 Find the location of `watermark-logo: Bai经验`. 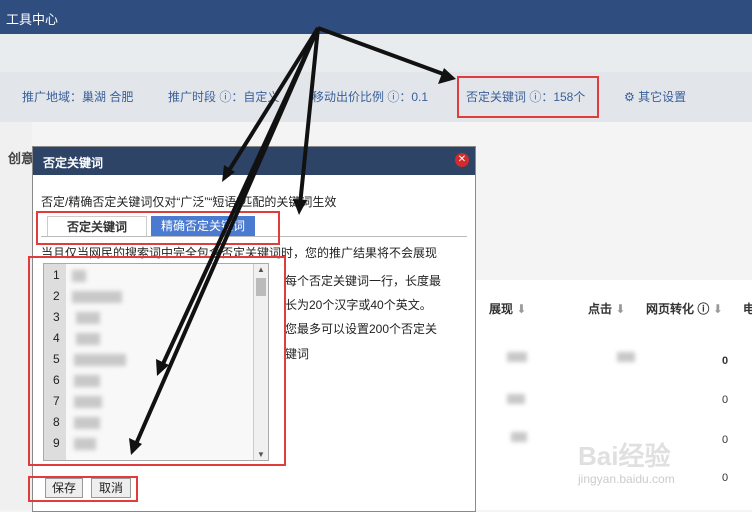

watermark-logo: Bai经验 is located at coordinates (624, 456).